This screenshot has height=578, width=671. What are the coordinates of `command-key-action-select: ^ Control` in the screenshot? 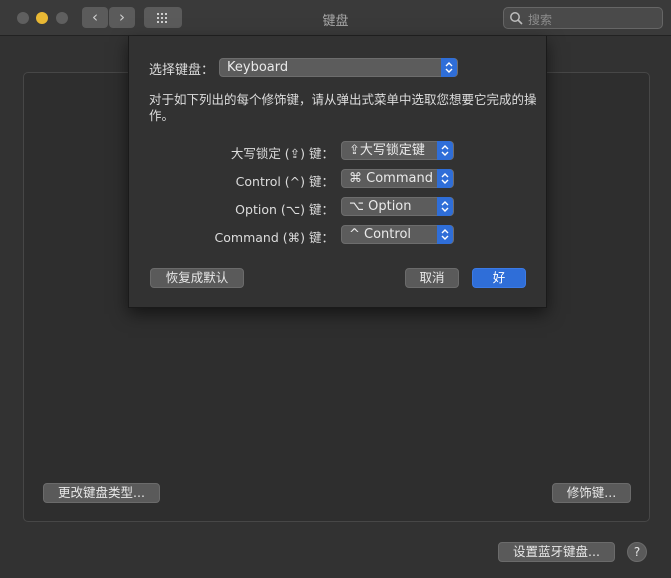 It's located at (397, 234).